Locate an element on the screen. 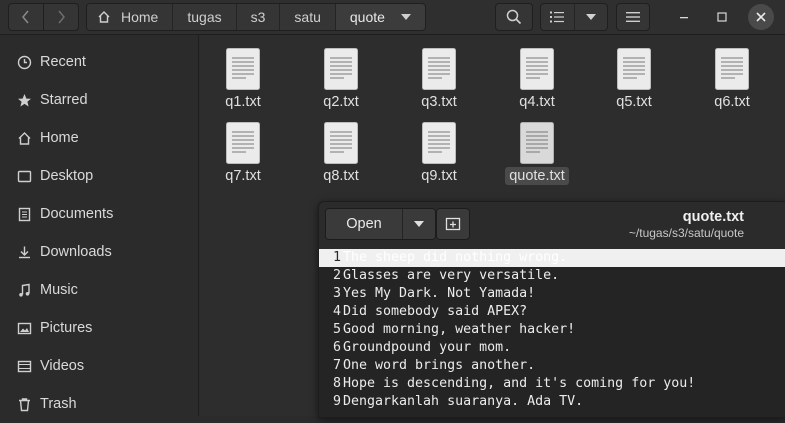  sidebar-item-desktop: Desktop is located at coordinates (99, 176).